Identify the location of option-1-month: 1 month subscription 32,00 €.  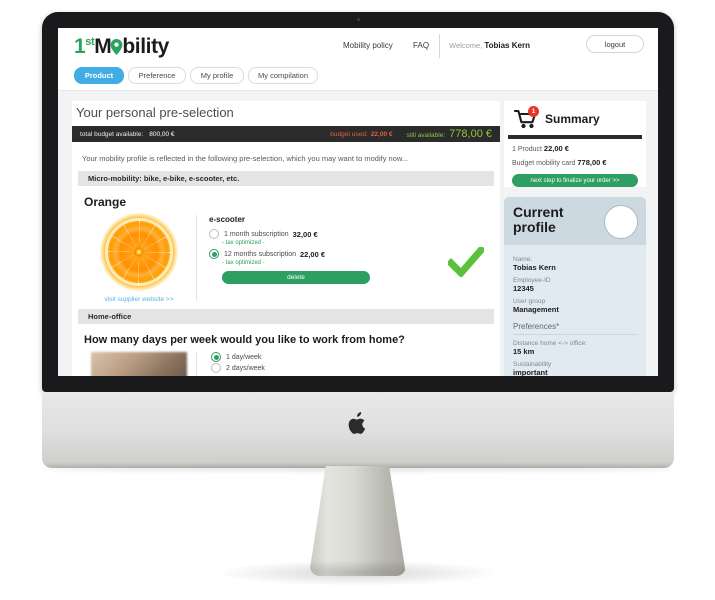
(349, 234).